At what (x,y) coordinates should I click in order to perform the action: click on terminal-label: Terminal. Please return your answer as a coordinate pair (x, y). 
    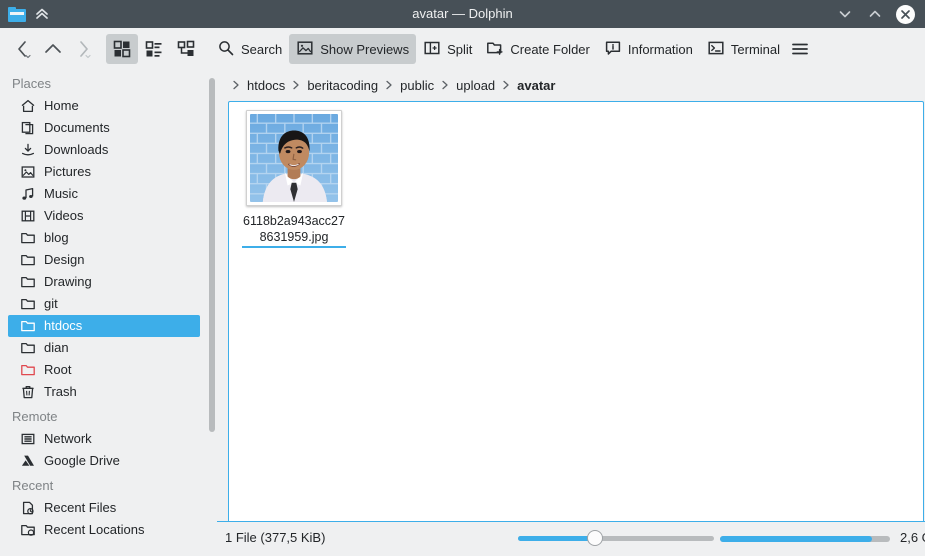
    Looking at the image, I should click on (755, 49).